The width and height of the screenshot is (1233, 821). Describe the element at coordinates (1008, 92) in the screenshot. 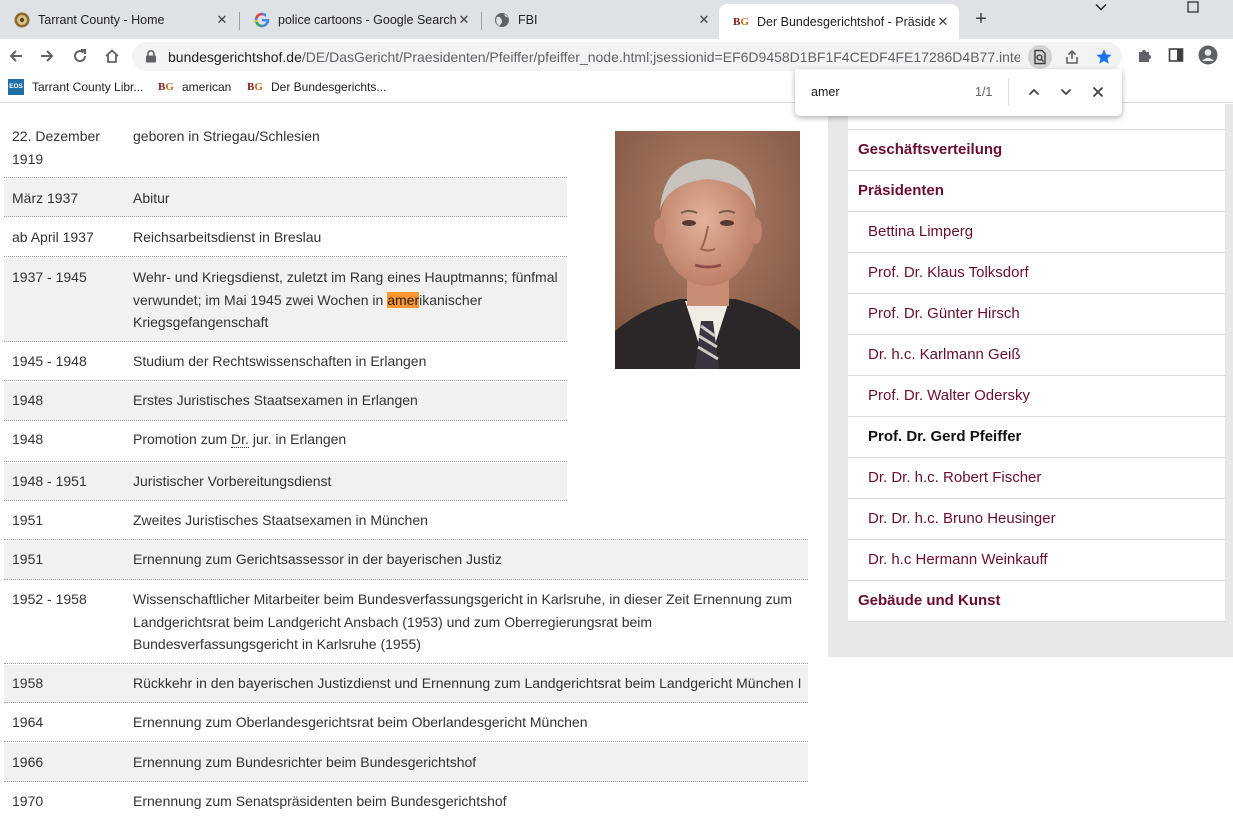

I see `find-divider` at that location.